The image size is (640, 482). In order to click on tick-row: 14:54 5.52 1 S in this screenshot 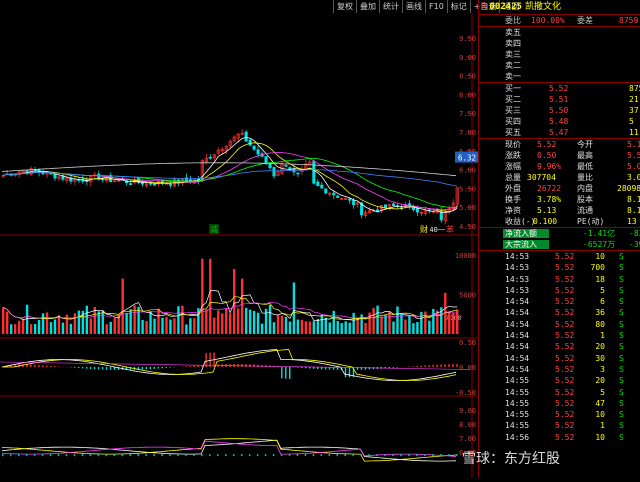, I will do `click(559, 335)`.